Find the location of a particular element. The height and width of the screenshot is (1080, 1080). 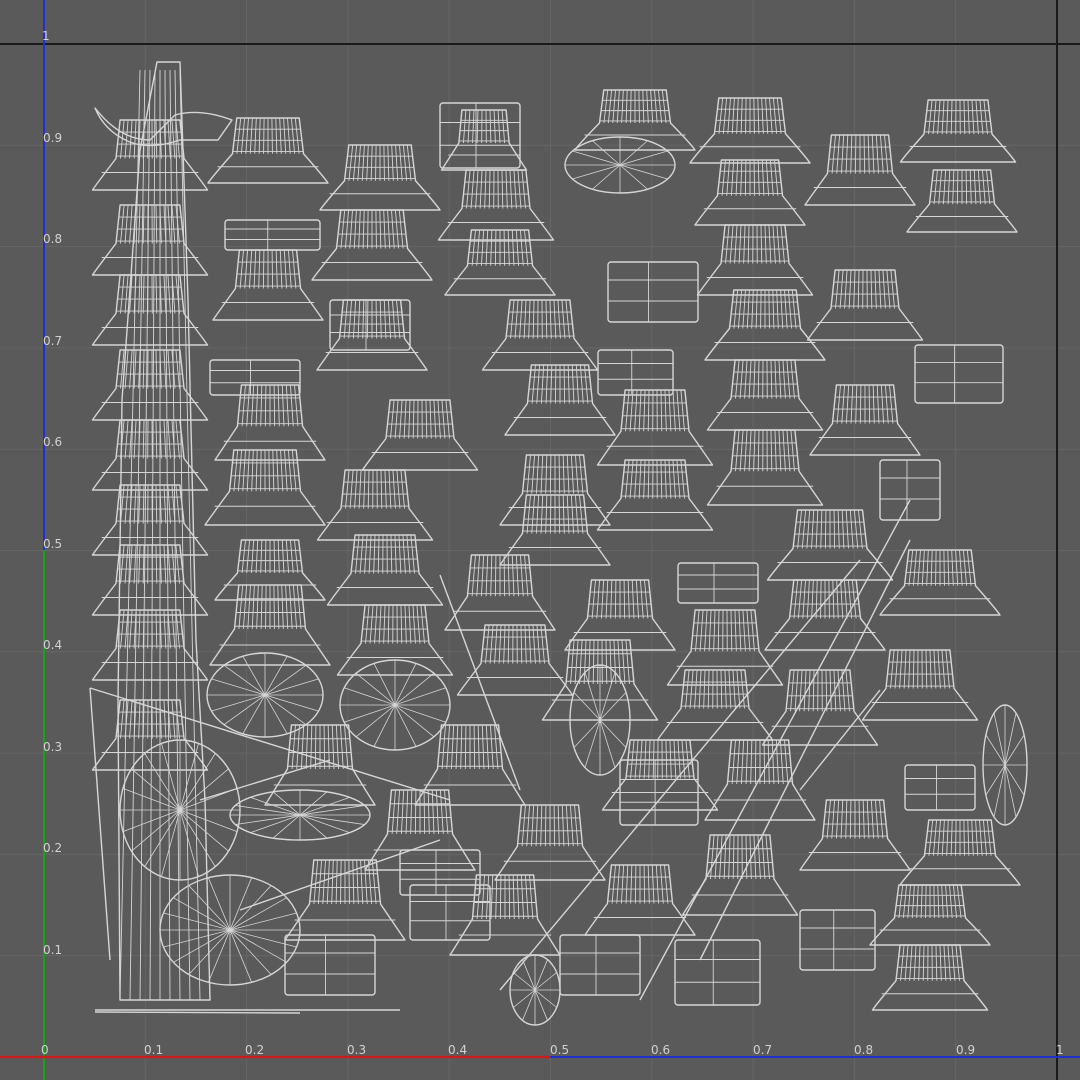

u-tick-label: 0 is located at coordinates (45, 1050).